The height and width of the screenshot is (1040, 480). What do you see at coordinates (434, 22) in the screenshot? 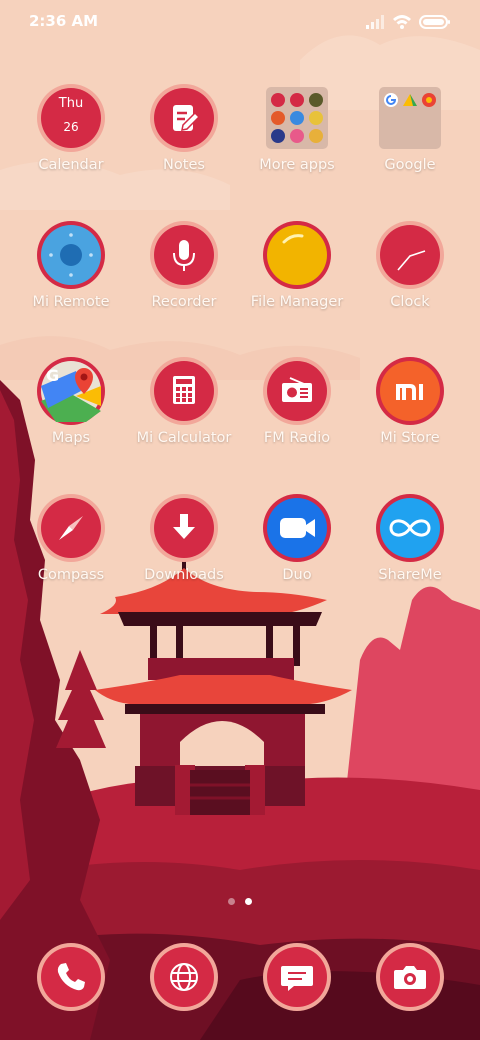
I see `battery-icon` at bounding box center [434, 22].